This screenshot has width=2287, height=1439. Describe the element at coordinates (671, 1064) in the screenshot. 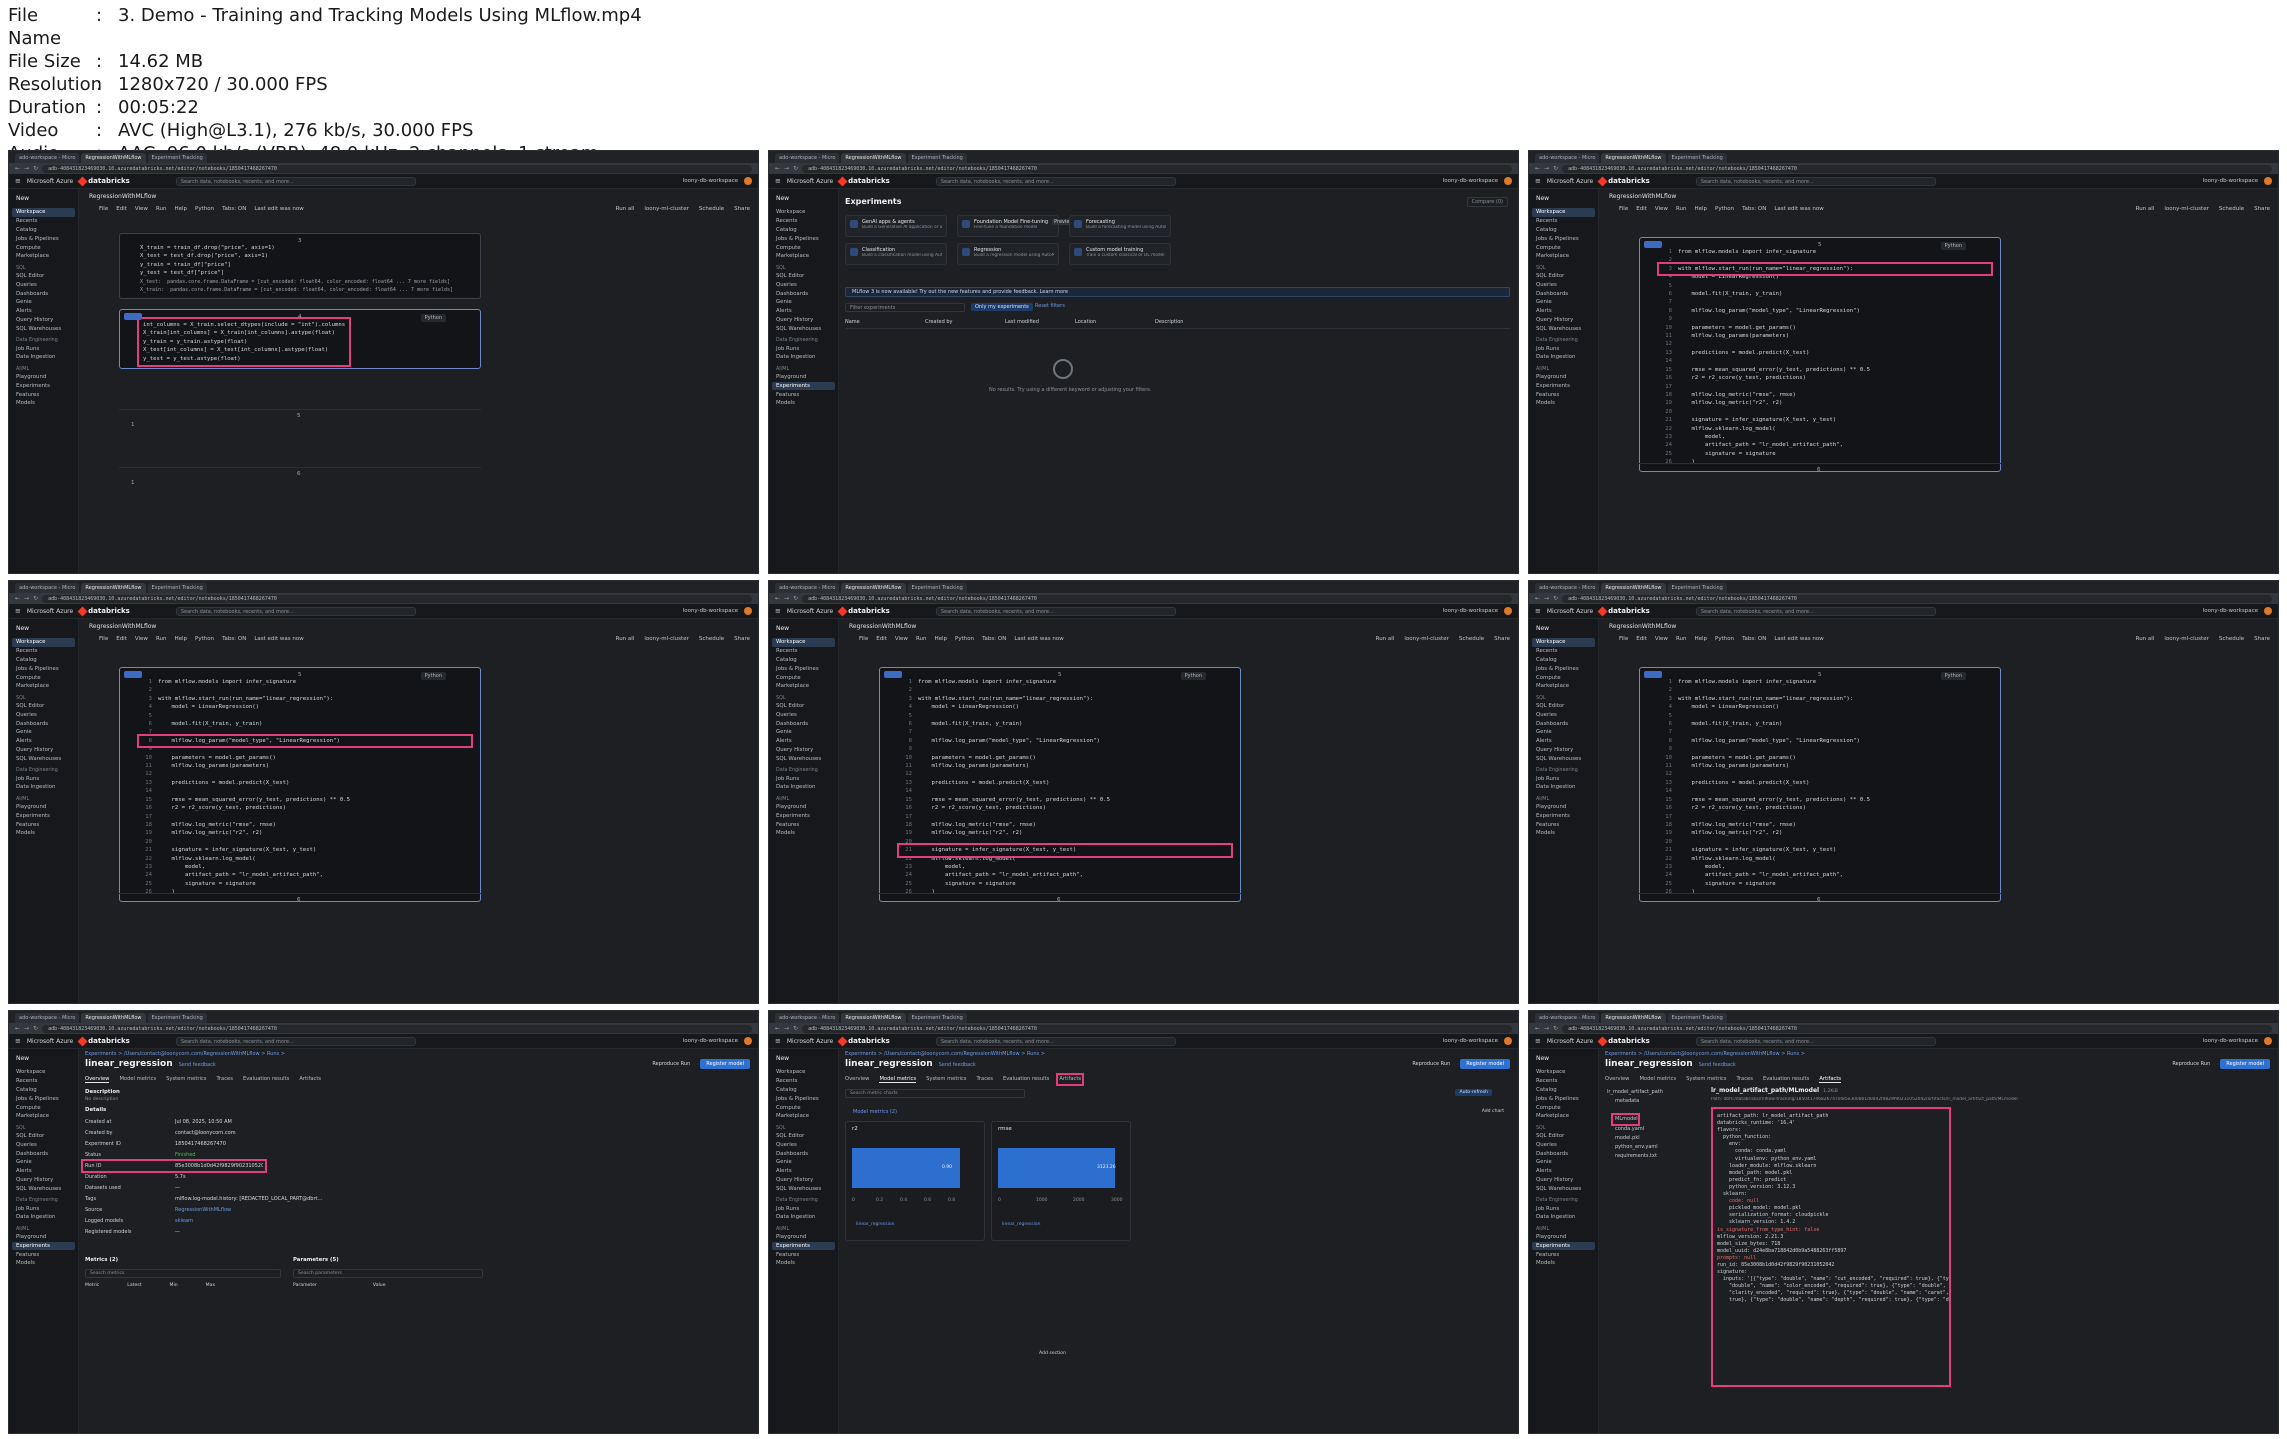

I see `reproduce-run-button: Reproduce Run` at that location.